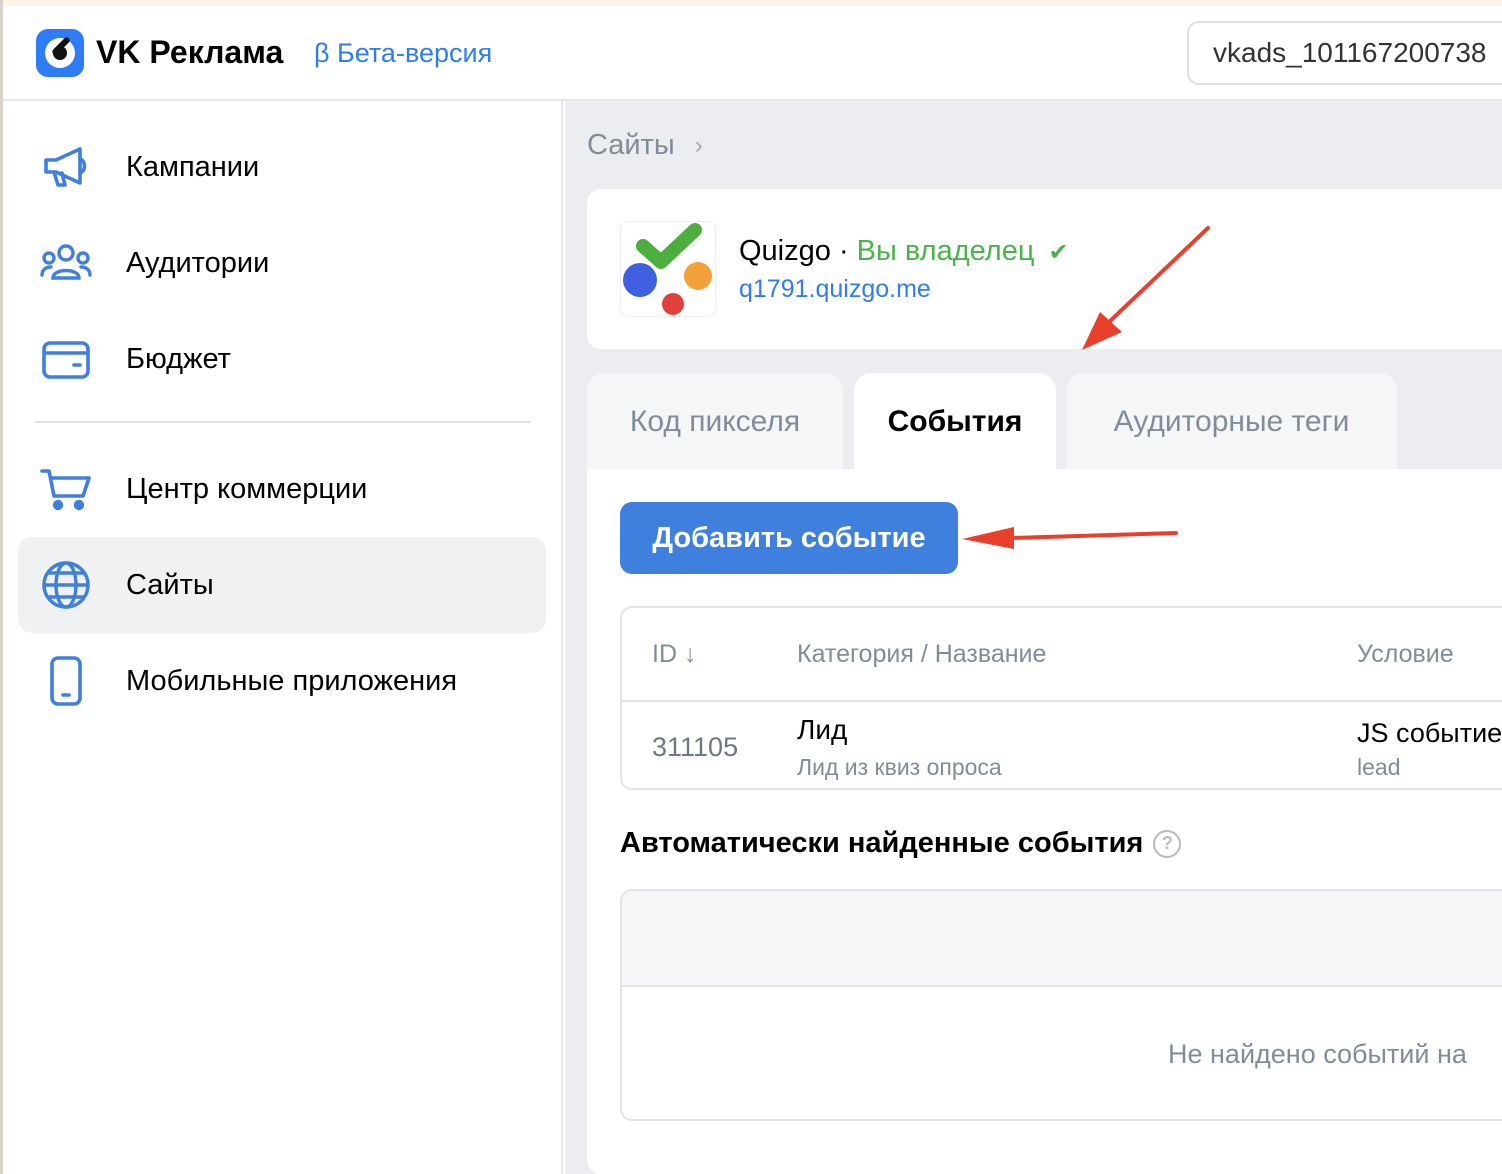 This screenshot has width=1502, height=1174. I want to click on sidebar-item-audiences: Аудитории, so click(282, 263).